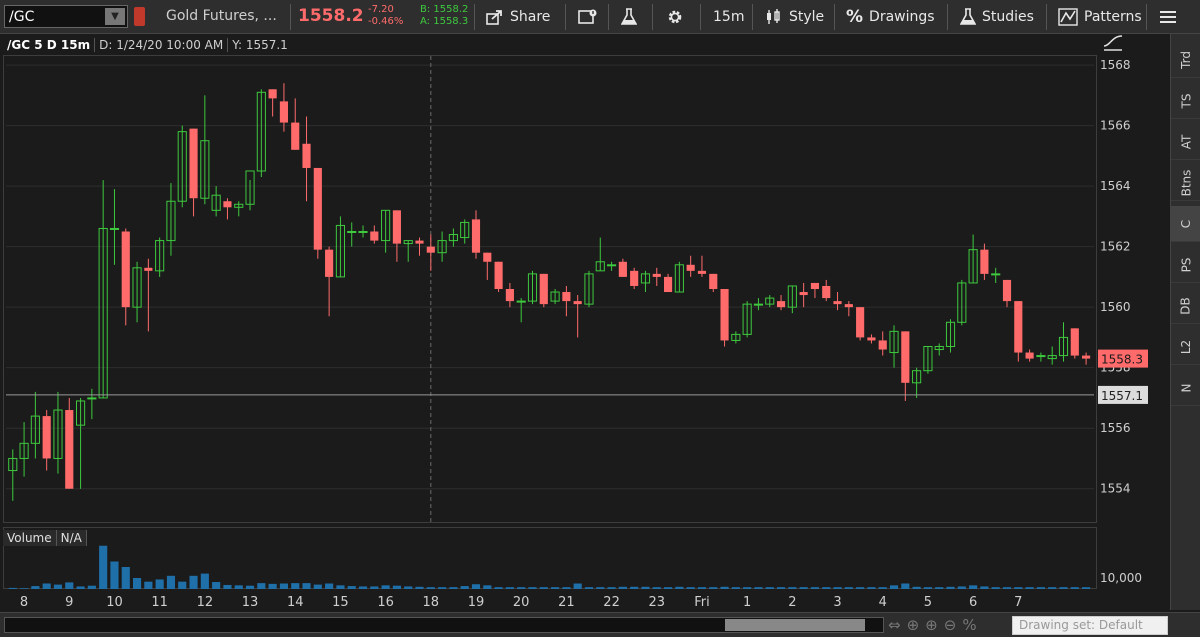  Describe the element at coordinates (894, 625) in the screenshot. I see `pan-icon: ⇔` at that location.